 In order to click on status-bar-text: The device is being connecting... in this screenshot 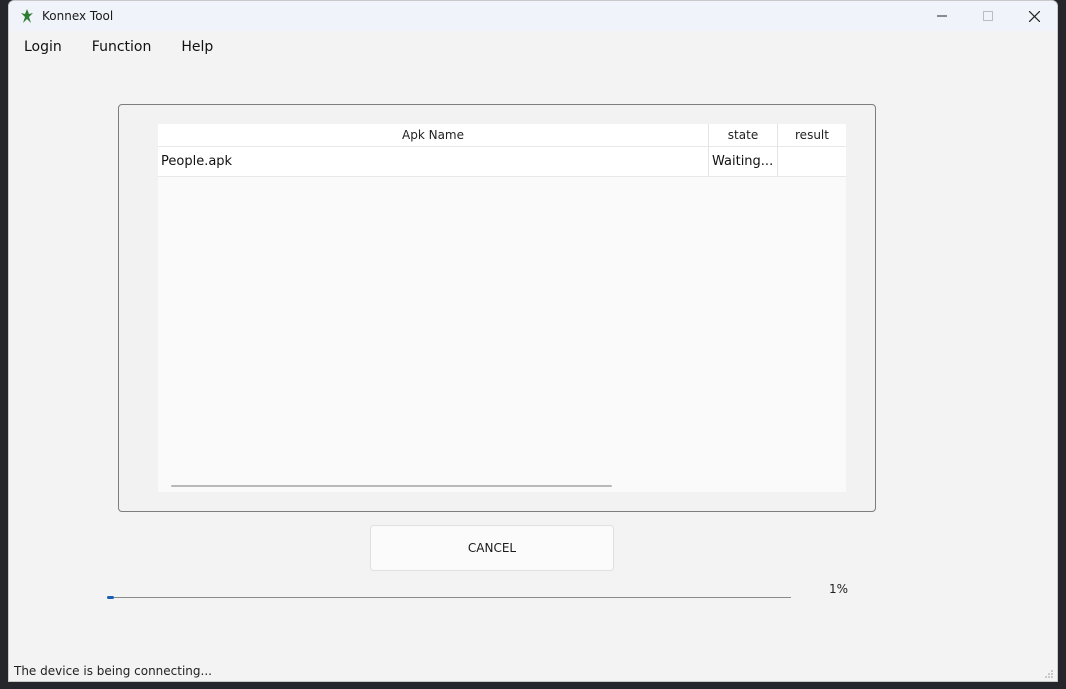, I will do `click(113, 671)`.